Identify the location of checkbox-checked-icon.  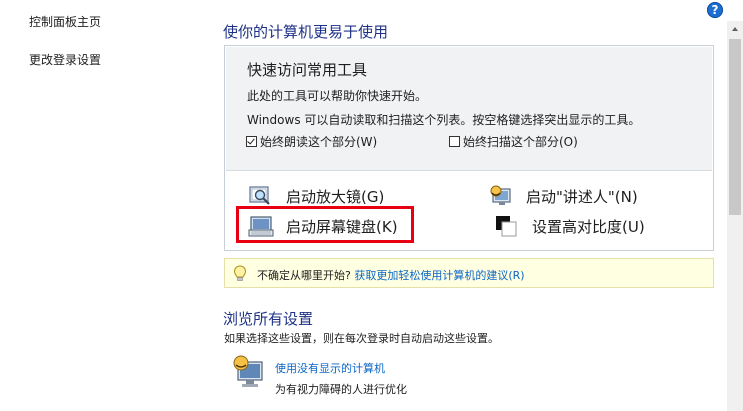
(251, 141).